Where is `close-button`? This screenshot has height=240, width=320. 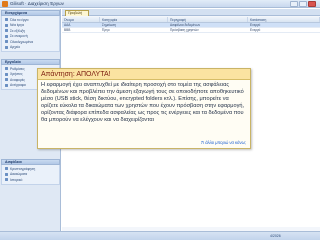
close-button is located at coordinates (312, 4).